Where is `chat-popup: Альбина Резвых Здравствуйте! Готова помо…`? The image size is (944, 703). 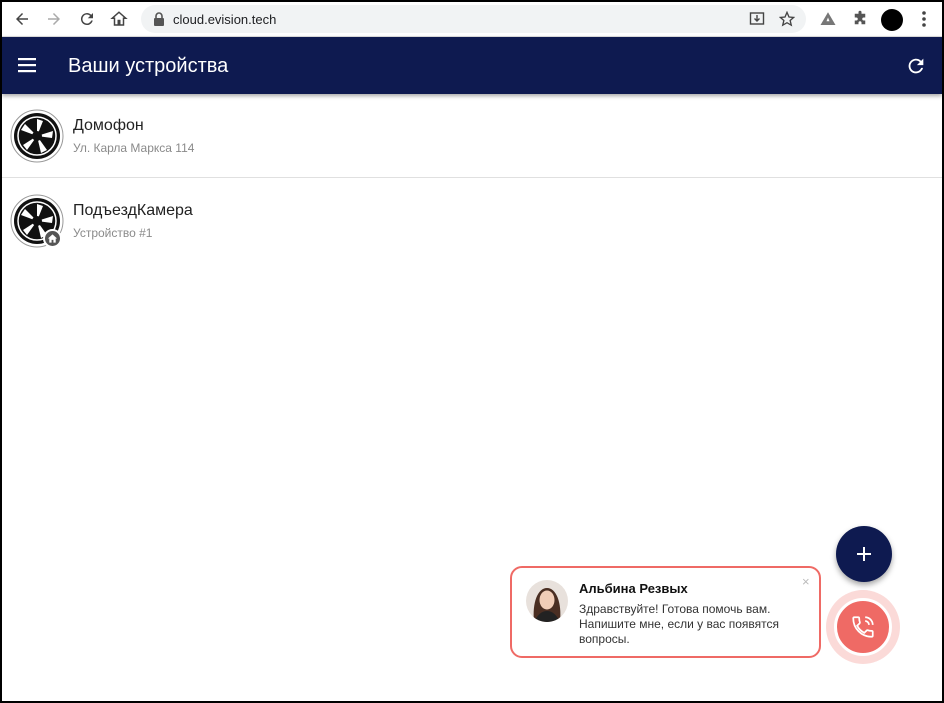
chat-popup: Альбина Резвых Здравствуйте! Готова помо… is located at coordinates (665, 612).